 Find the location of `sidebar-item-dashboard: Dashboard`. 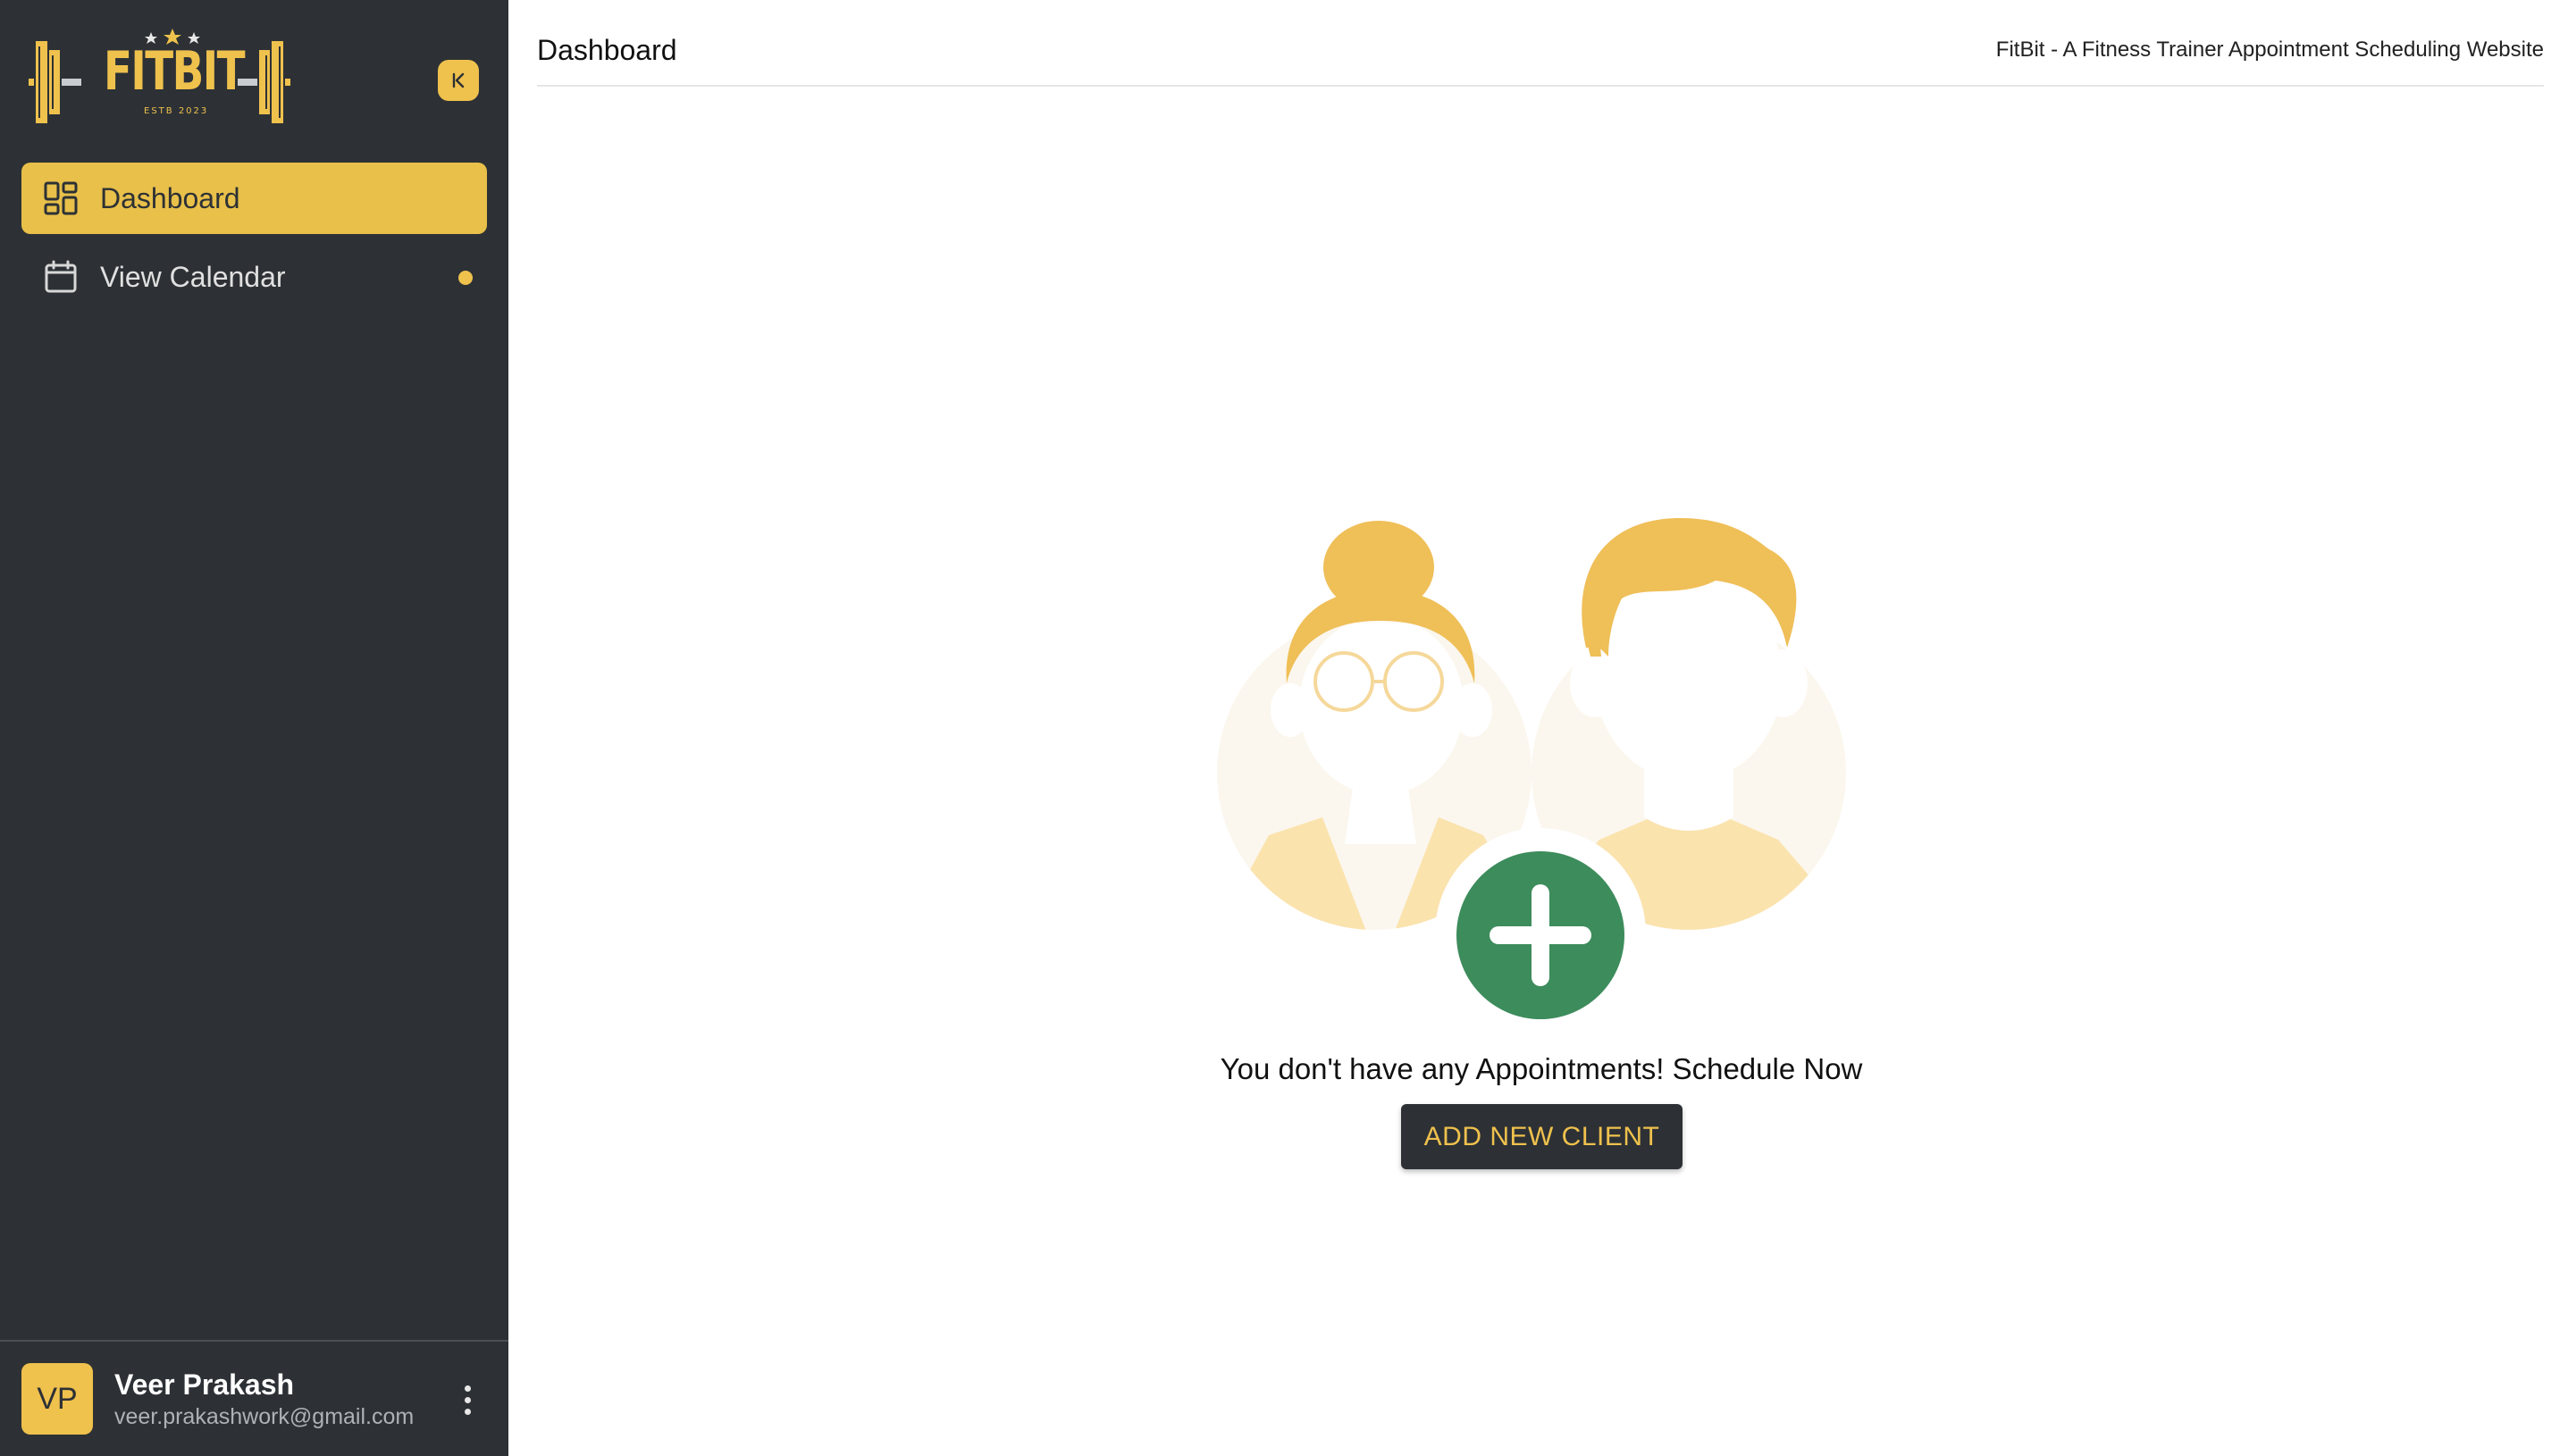

sidebar-item-dashboard: Dashboard is located at coordinates (254, 198).